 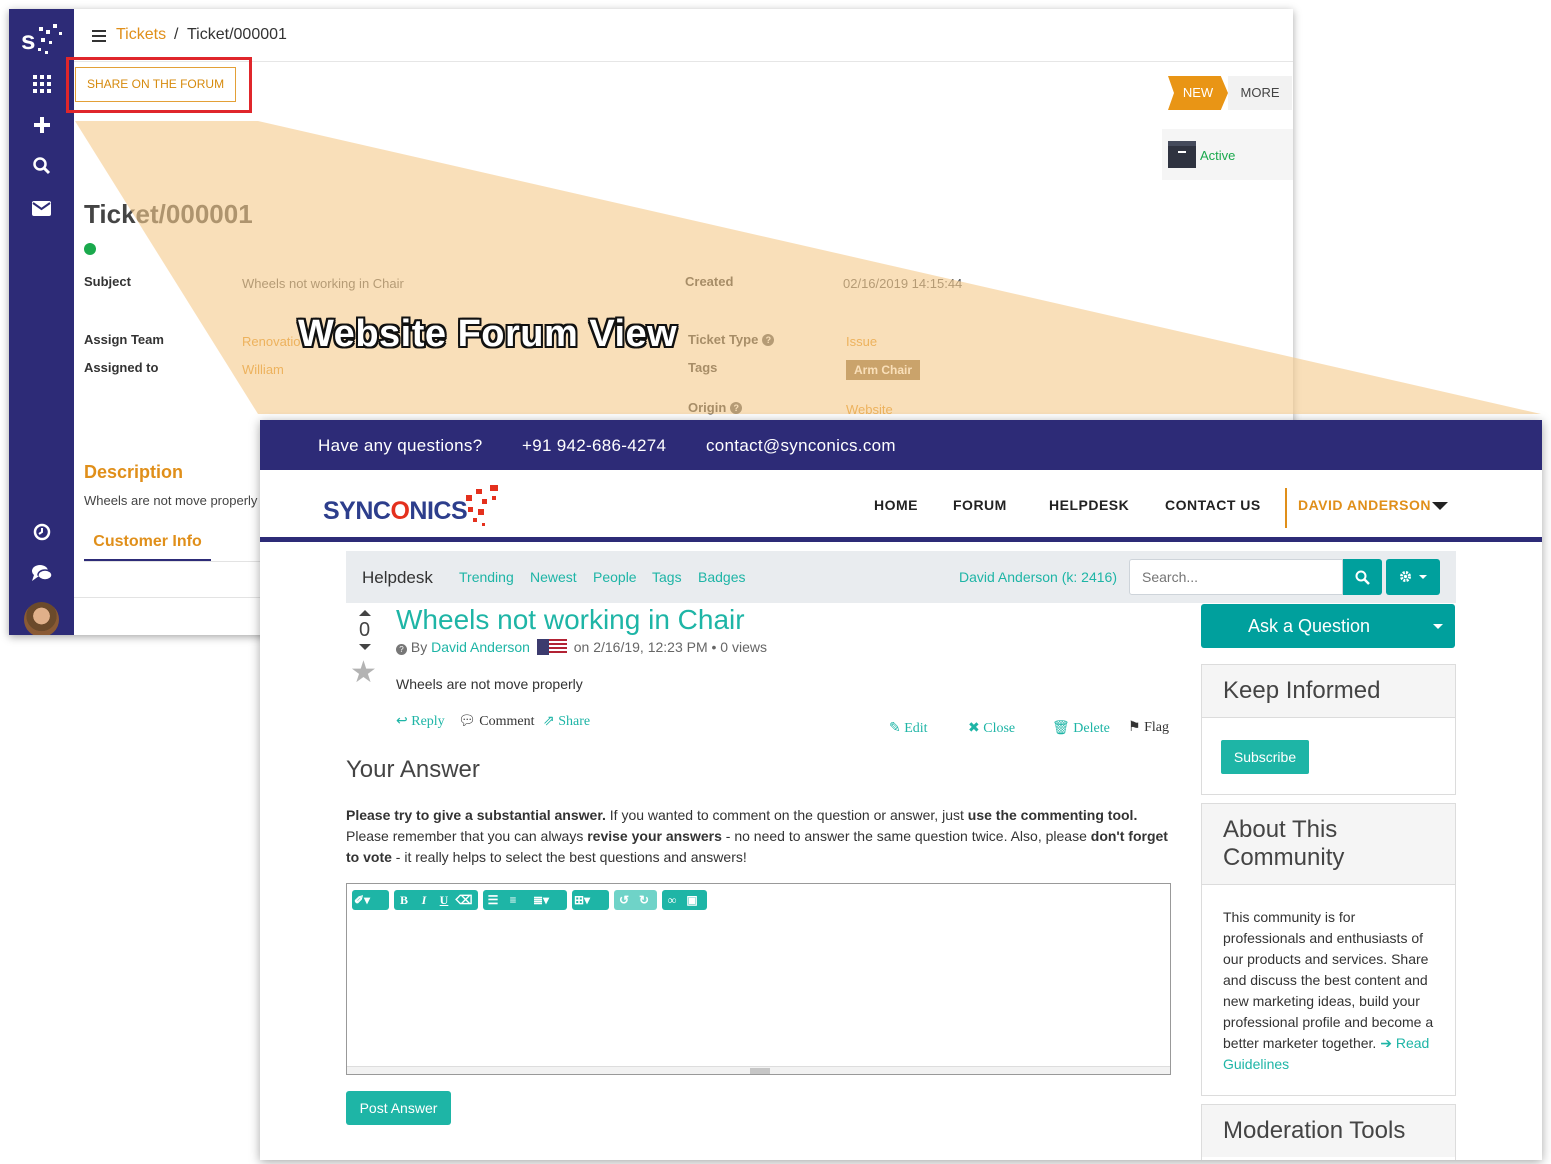 What do you see at coordinates (365, 647) in the screenshot?
I see `vote-down-icon` at bounding box center [365, 647].